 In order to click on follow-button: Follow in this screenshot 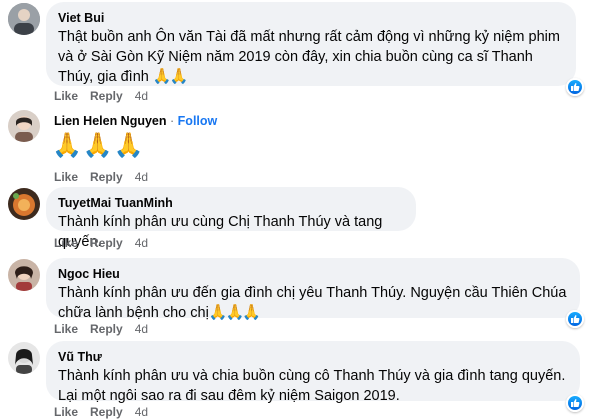, I will do `click(198, 121)`.